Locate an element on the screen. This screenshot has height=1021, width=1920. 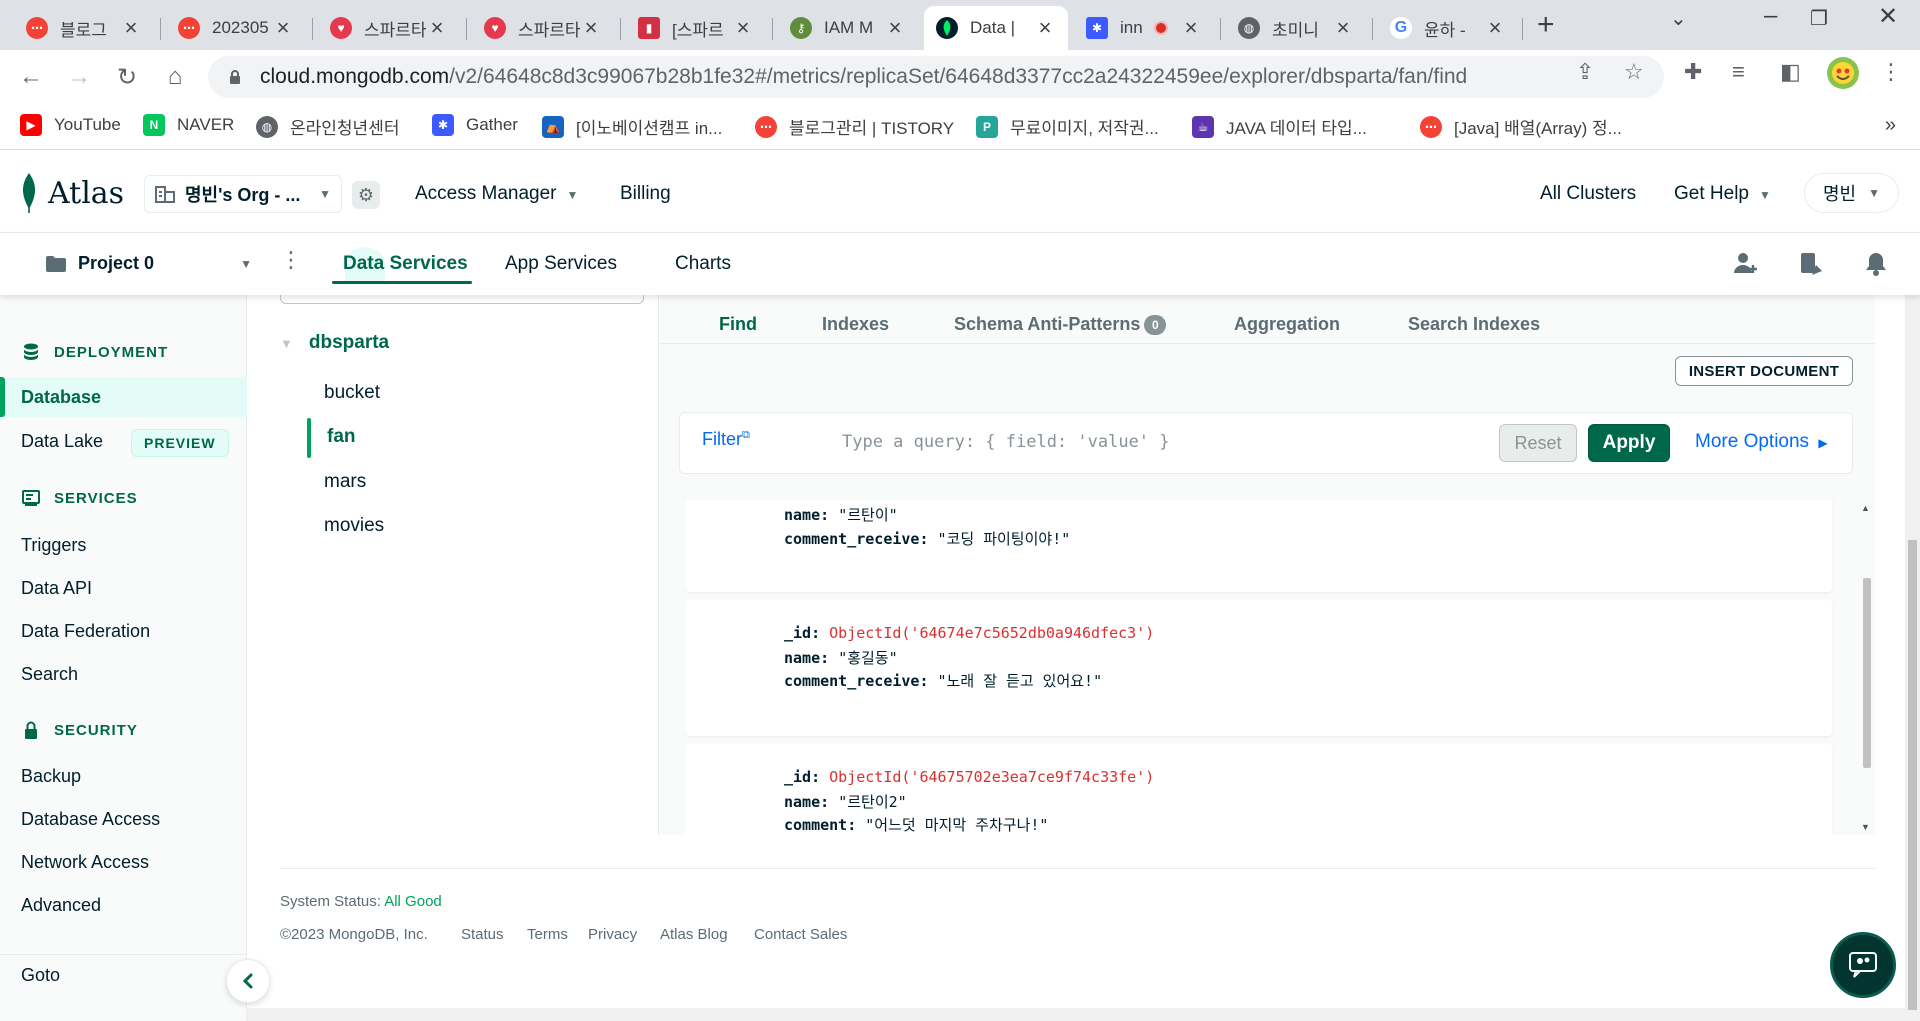
gear-icon: ⚙ is located at coordinates (366, 195).